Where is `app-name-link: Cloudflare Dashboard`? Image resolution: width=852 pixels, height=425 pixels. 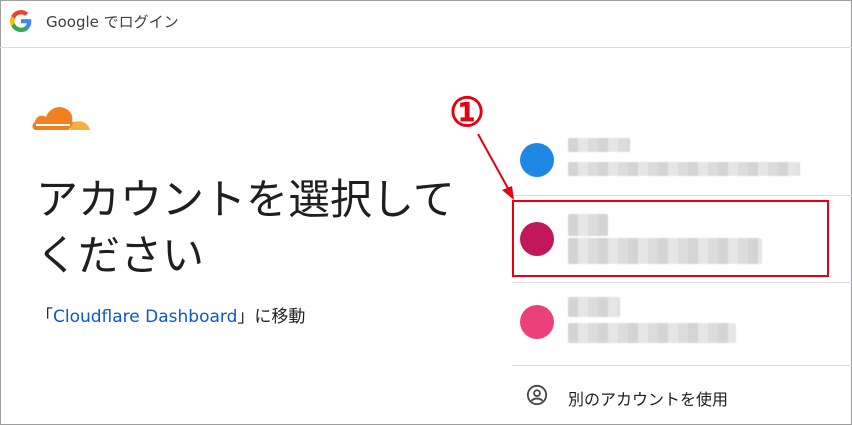 app-name-link: Cloudflare Dashboard is located at coordinates (145, 317).